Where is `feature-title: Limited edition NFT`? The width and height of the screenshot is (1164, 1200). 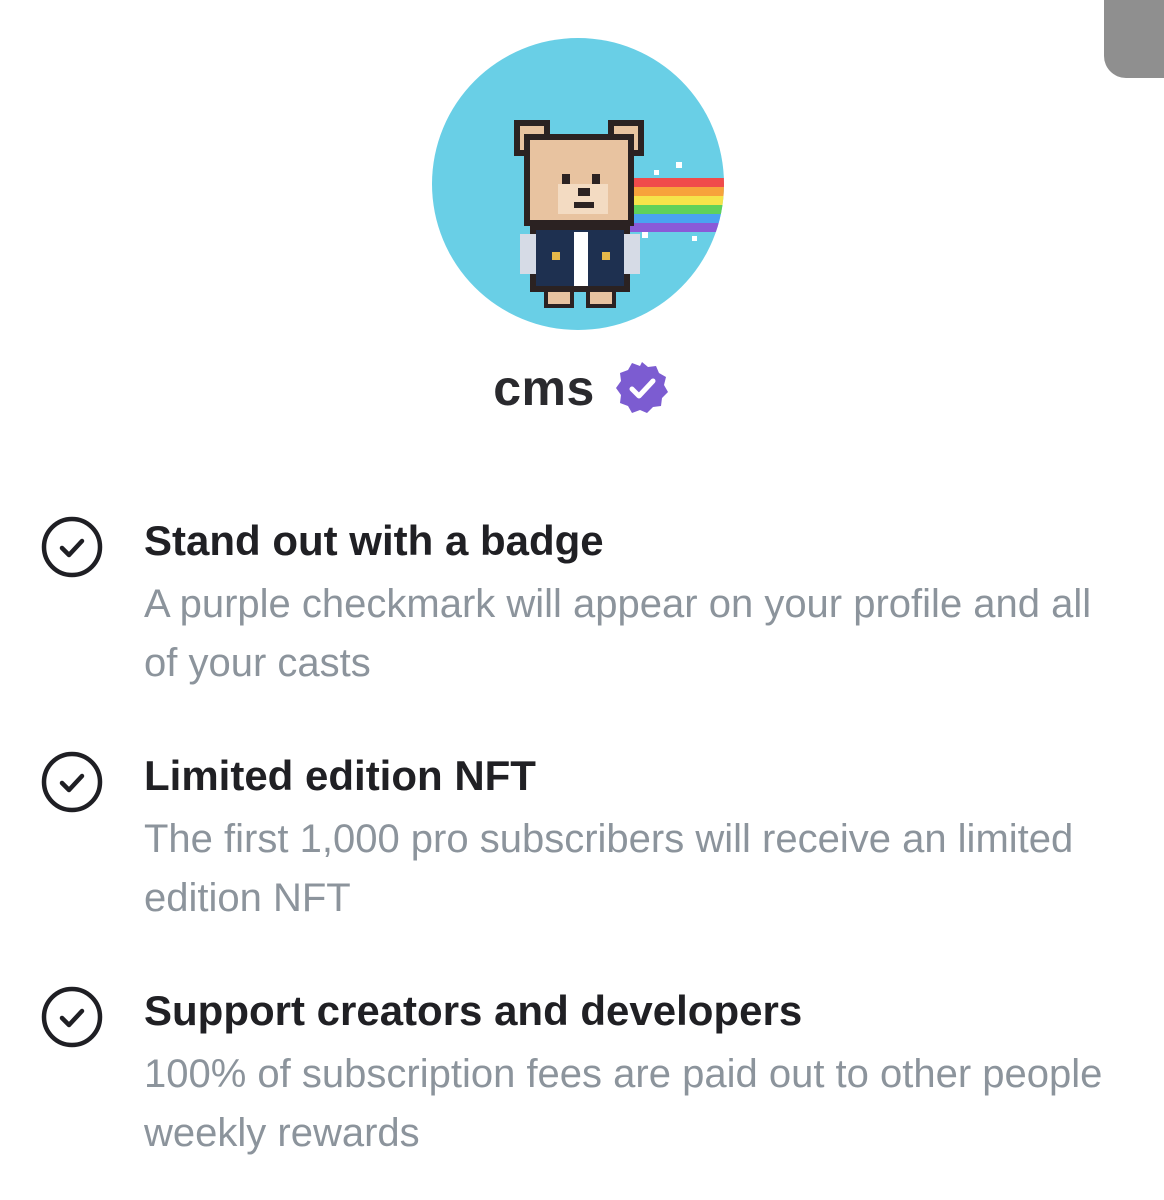 feature-title: Limited edition NFT is located at coordinates (340, 775).